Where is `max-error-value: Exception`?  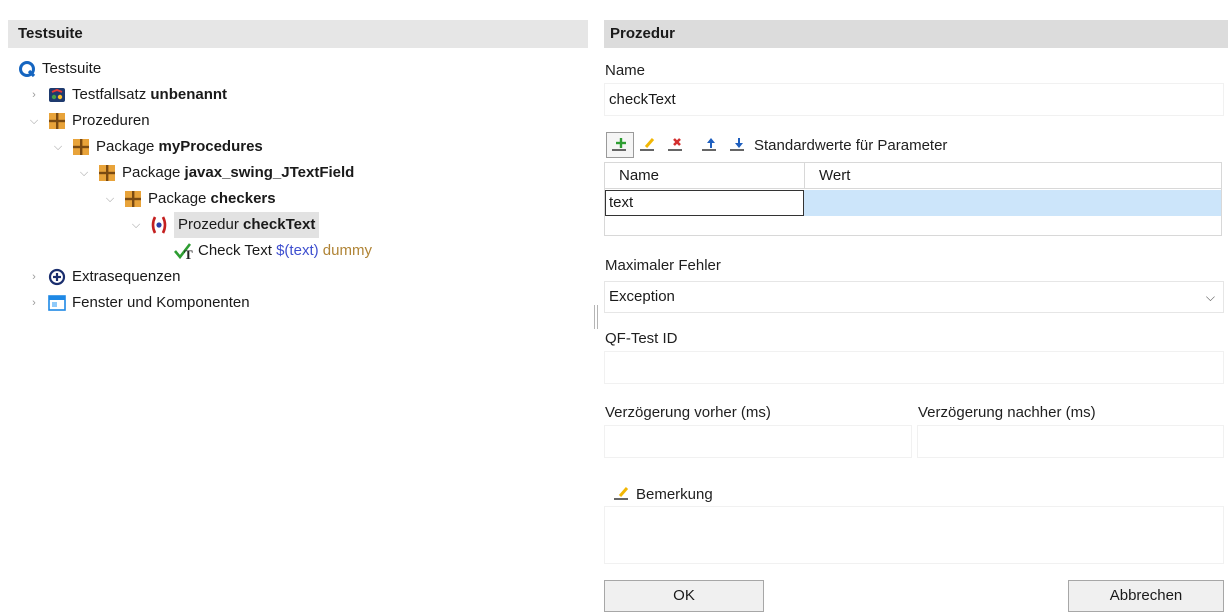
max-error-value: Exception is located at coordinates (642, 296).